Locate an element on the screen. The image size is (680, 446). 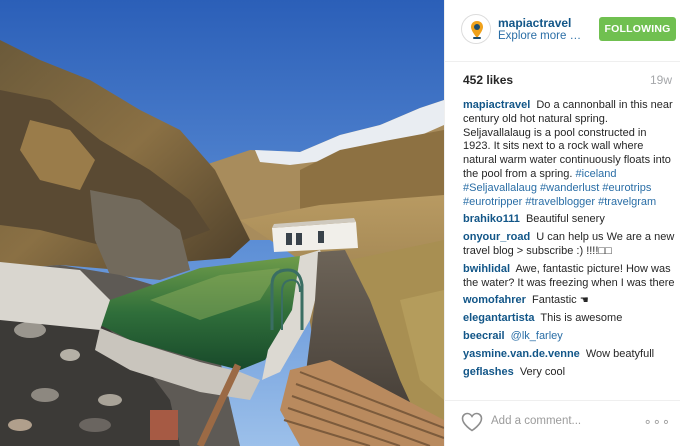
comment-mention-link: @lk_farley is located at coordinates (537, 336).